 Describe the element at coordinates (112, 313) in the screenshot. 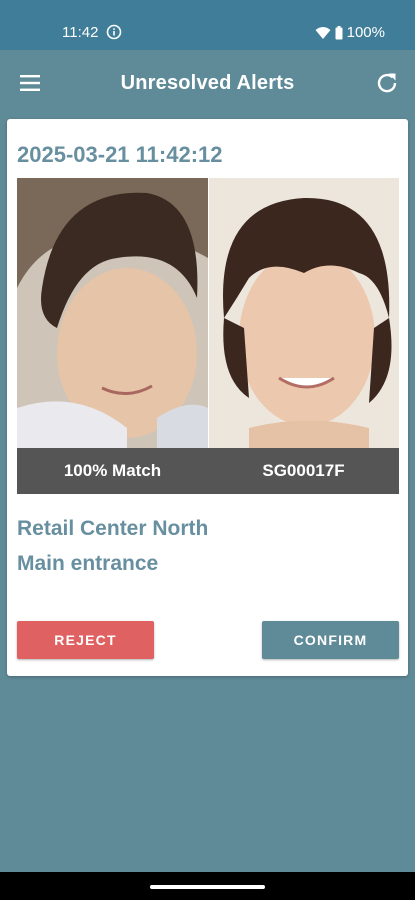

I see `captured-face-photo` at that location.